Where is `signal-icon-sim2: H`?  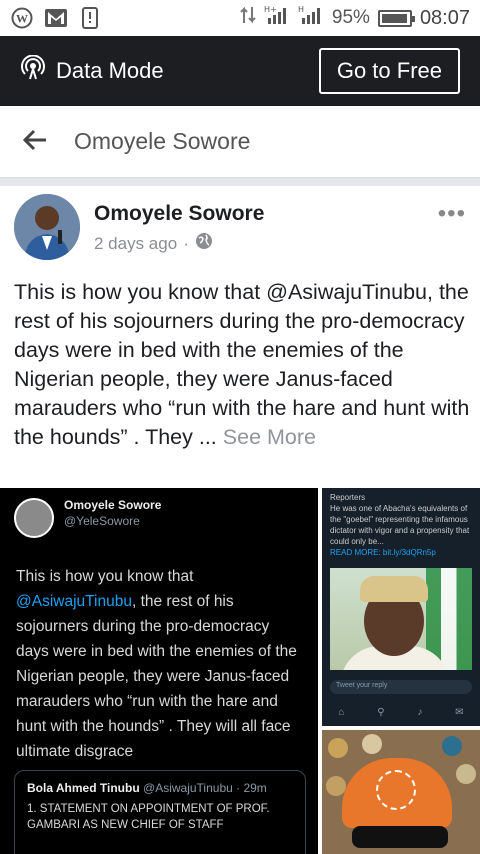
signal-icon-sim2: H is located at coordinates (311, 18).